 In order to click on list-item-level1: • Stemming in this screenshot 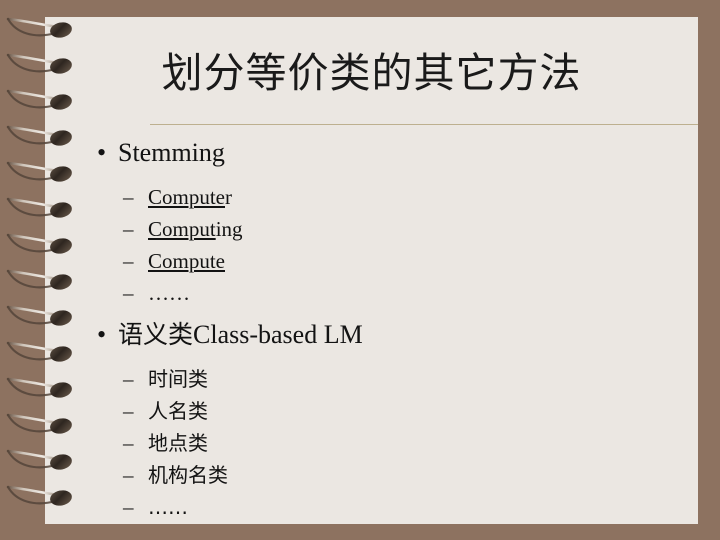, I will do `click(371, 153)`.